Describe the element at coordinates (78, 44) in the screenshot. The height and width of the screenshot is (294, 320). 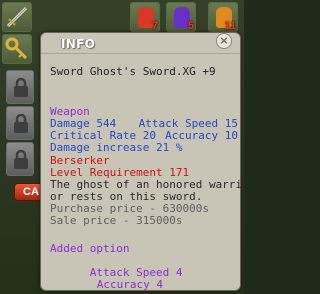
I see `tooltip-title: INFO` at that location.